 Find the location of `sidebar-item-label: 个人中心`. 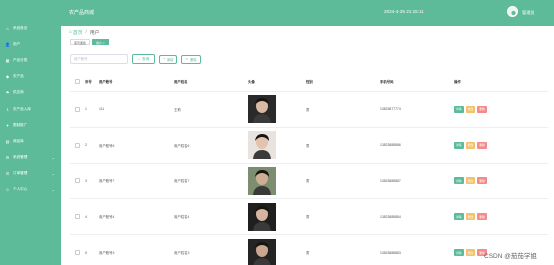

sidebar-item-label: 个人中心 is located at coordinates (20, 189).